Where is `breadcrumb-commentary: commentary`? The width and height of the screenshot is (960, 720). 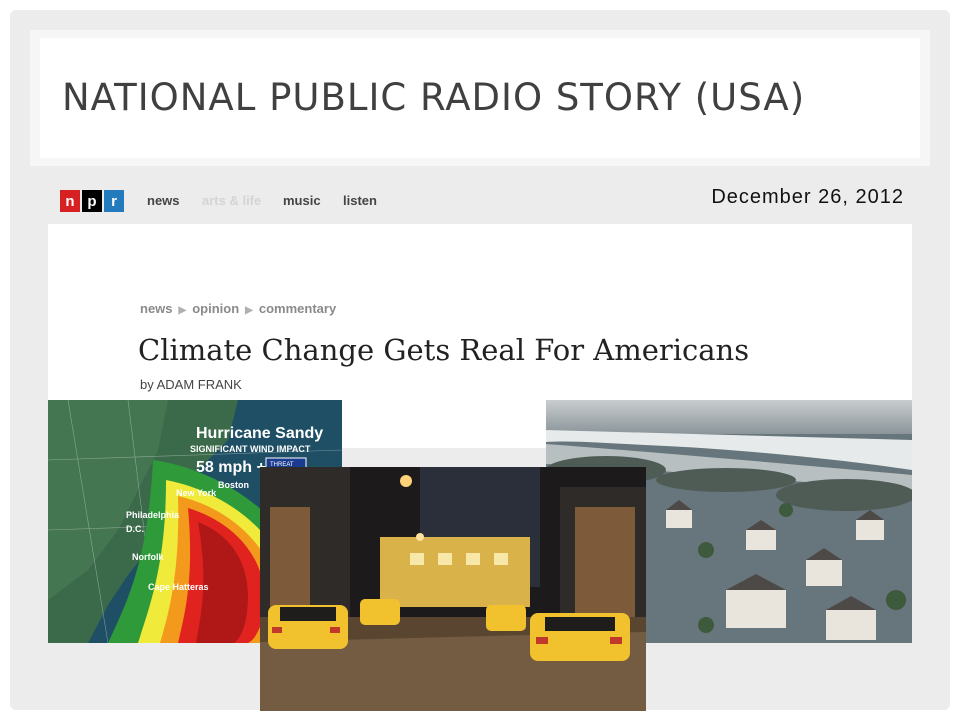 breadcrumb-commentary: commentary is located at coordinates (297, 308).